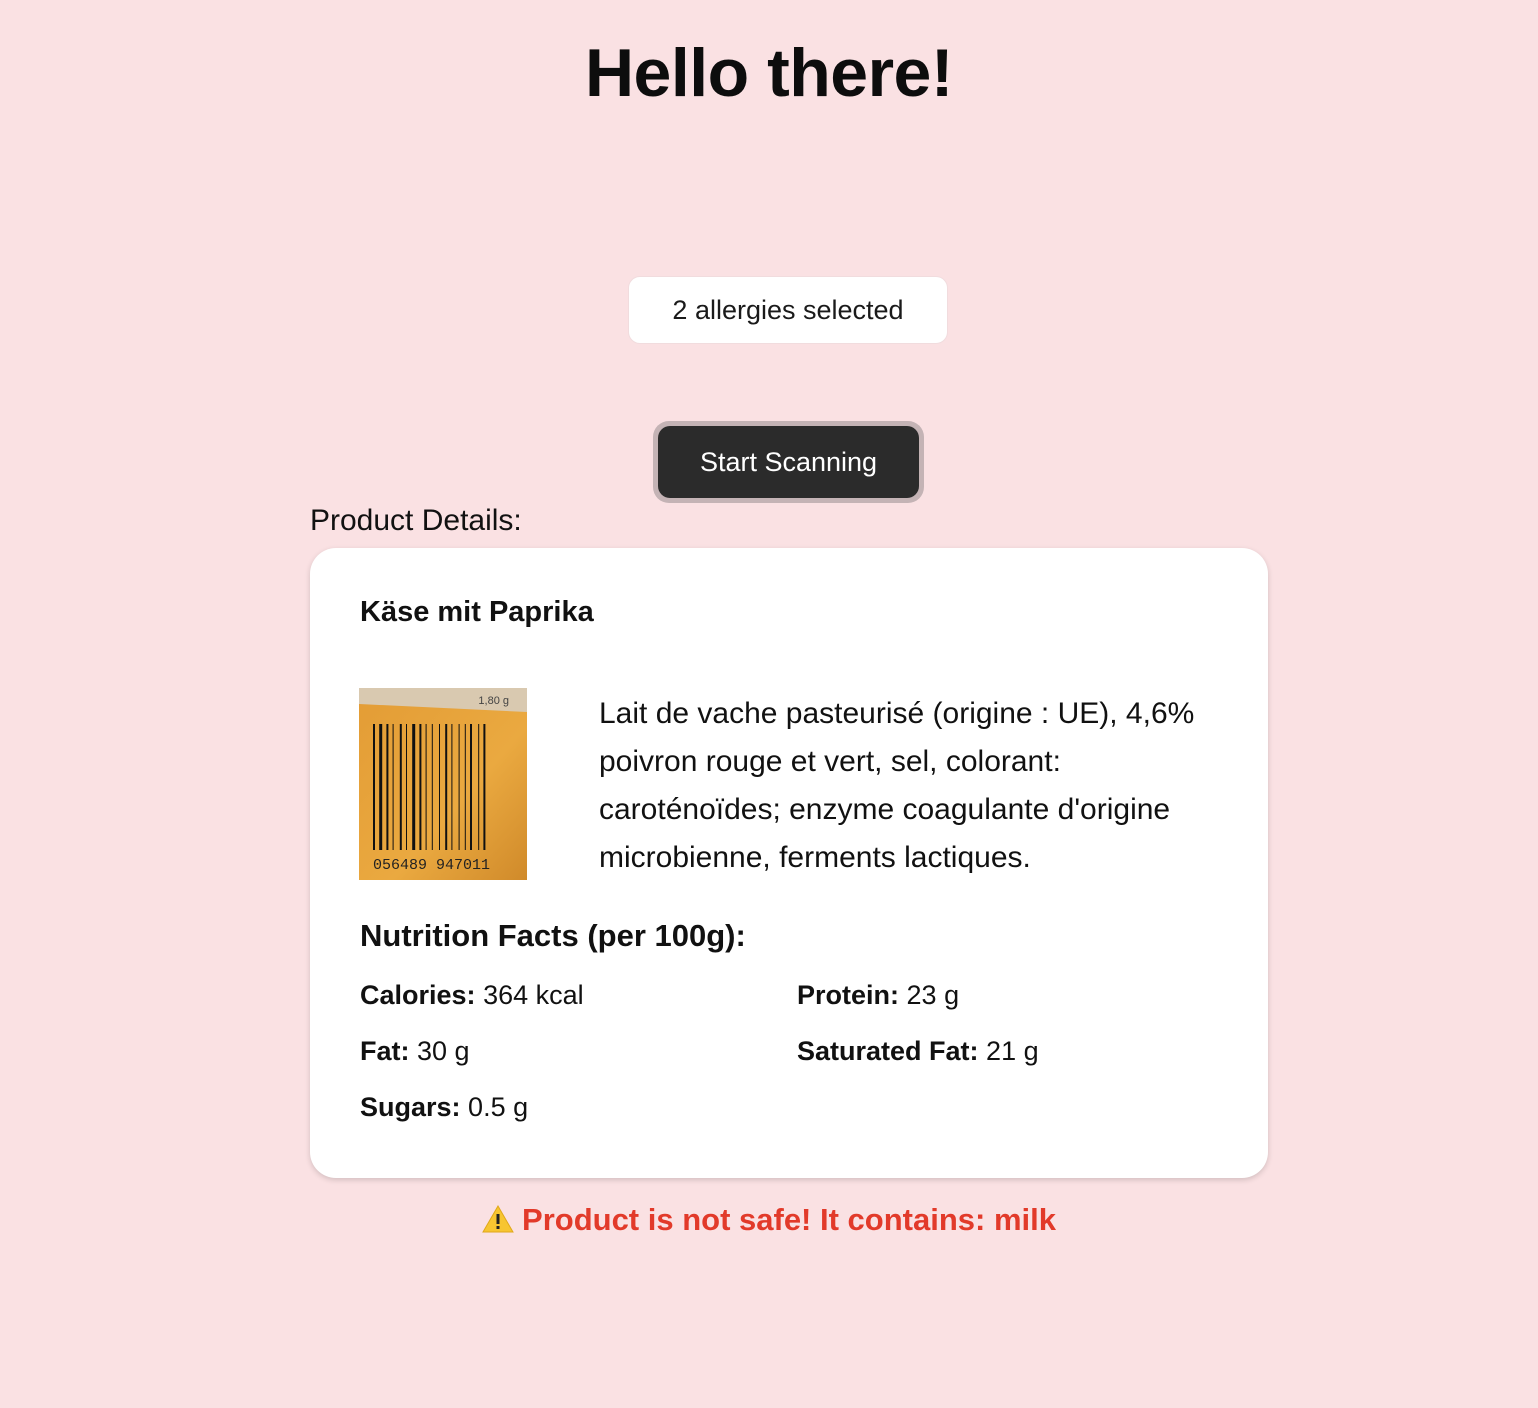 The height and width of the screenshot is (1408, 1538). I want to click on nutrition-value: 23 g, so click(933, 995).